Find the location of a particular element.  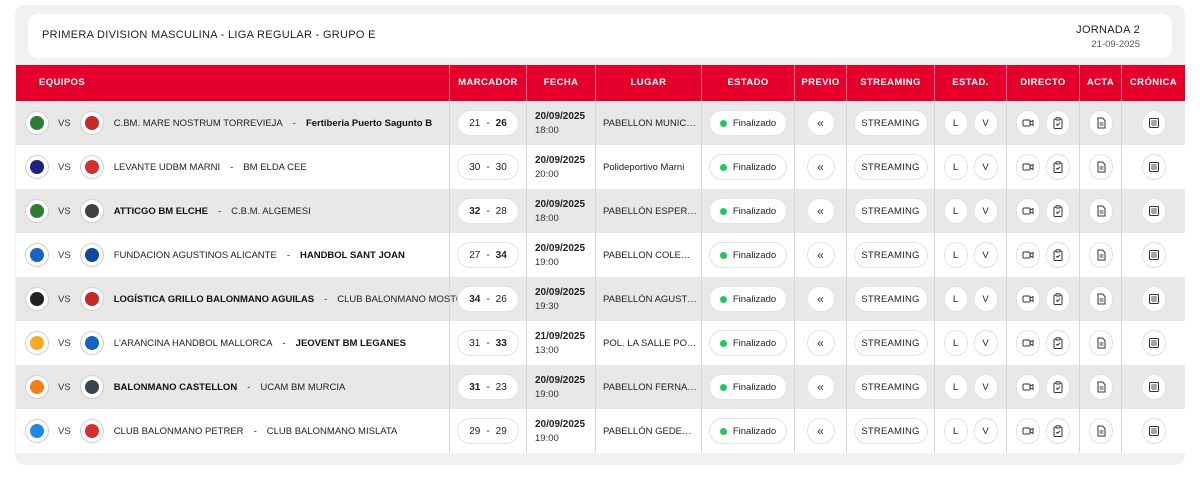

away-team-name: JEOVENT BM LEGANES is located at coordinates (351, 343).